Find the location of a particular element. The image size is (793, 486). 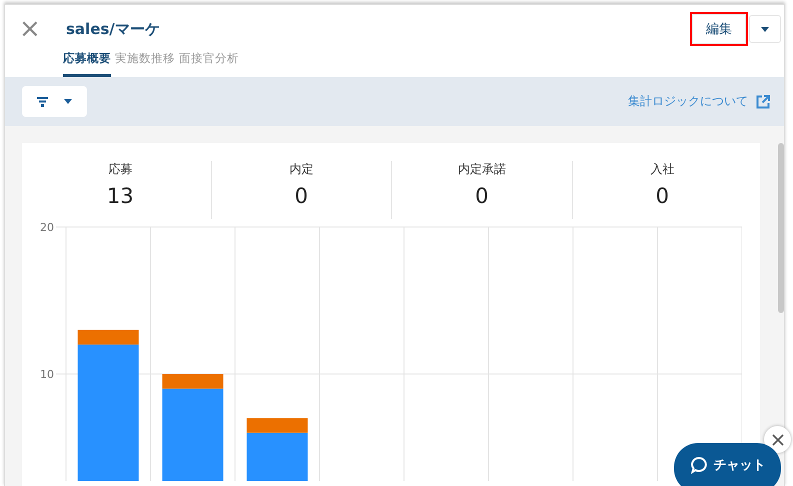

scrollbar-thumb is located at coordinates (781, 228).